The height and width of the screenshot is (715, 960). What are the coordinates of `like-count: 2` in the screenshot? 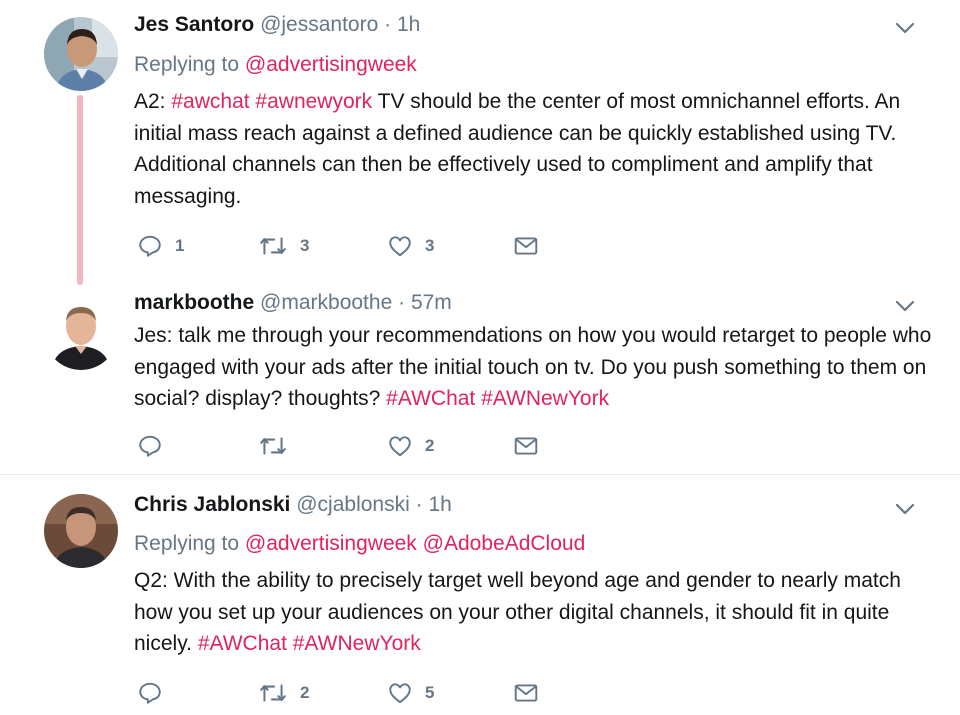 It's located at (430, 445).